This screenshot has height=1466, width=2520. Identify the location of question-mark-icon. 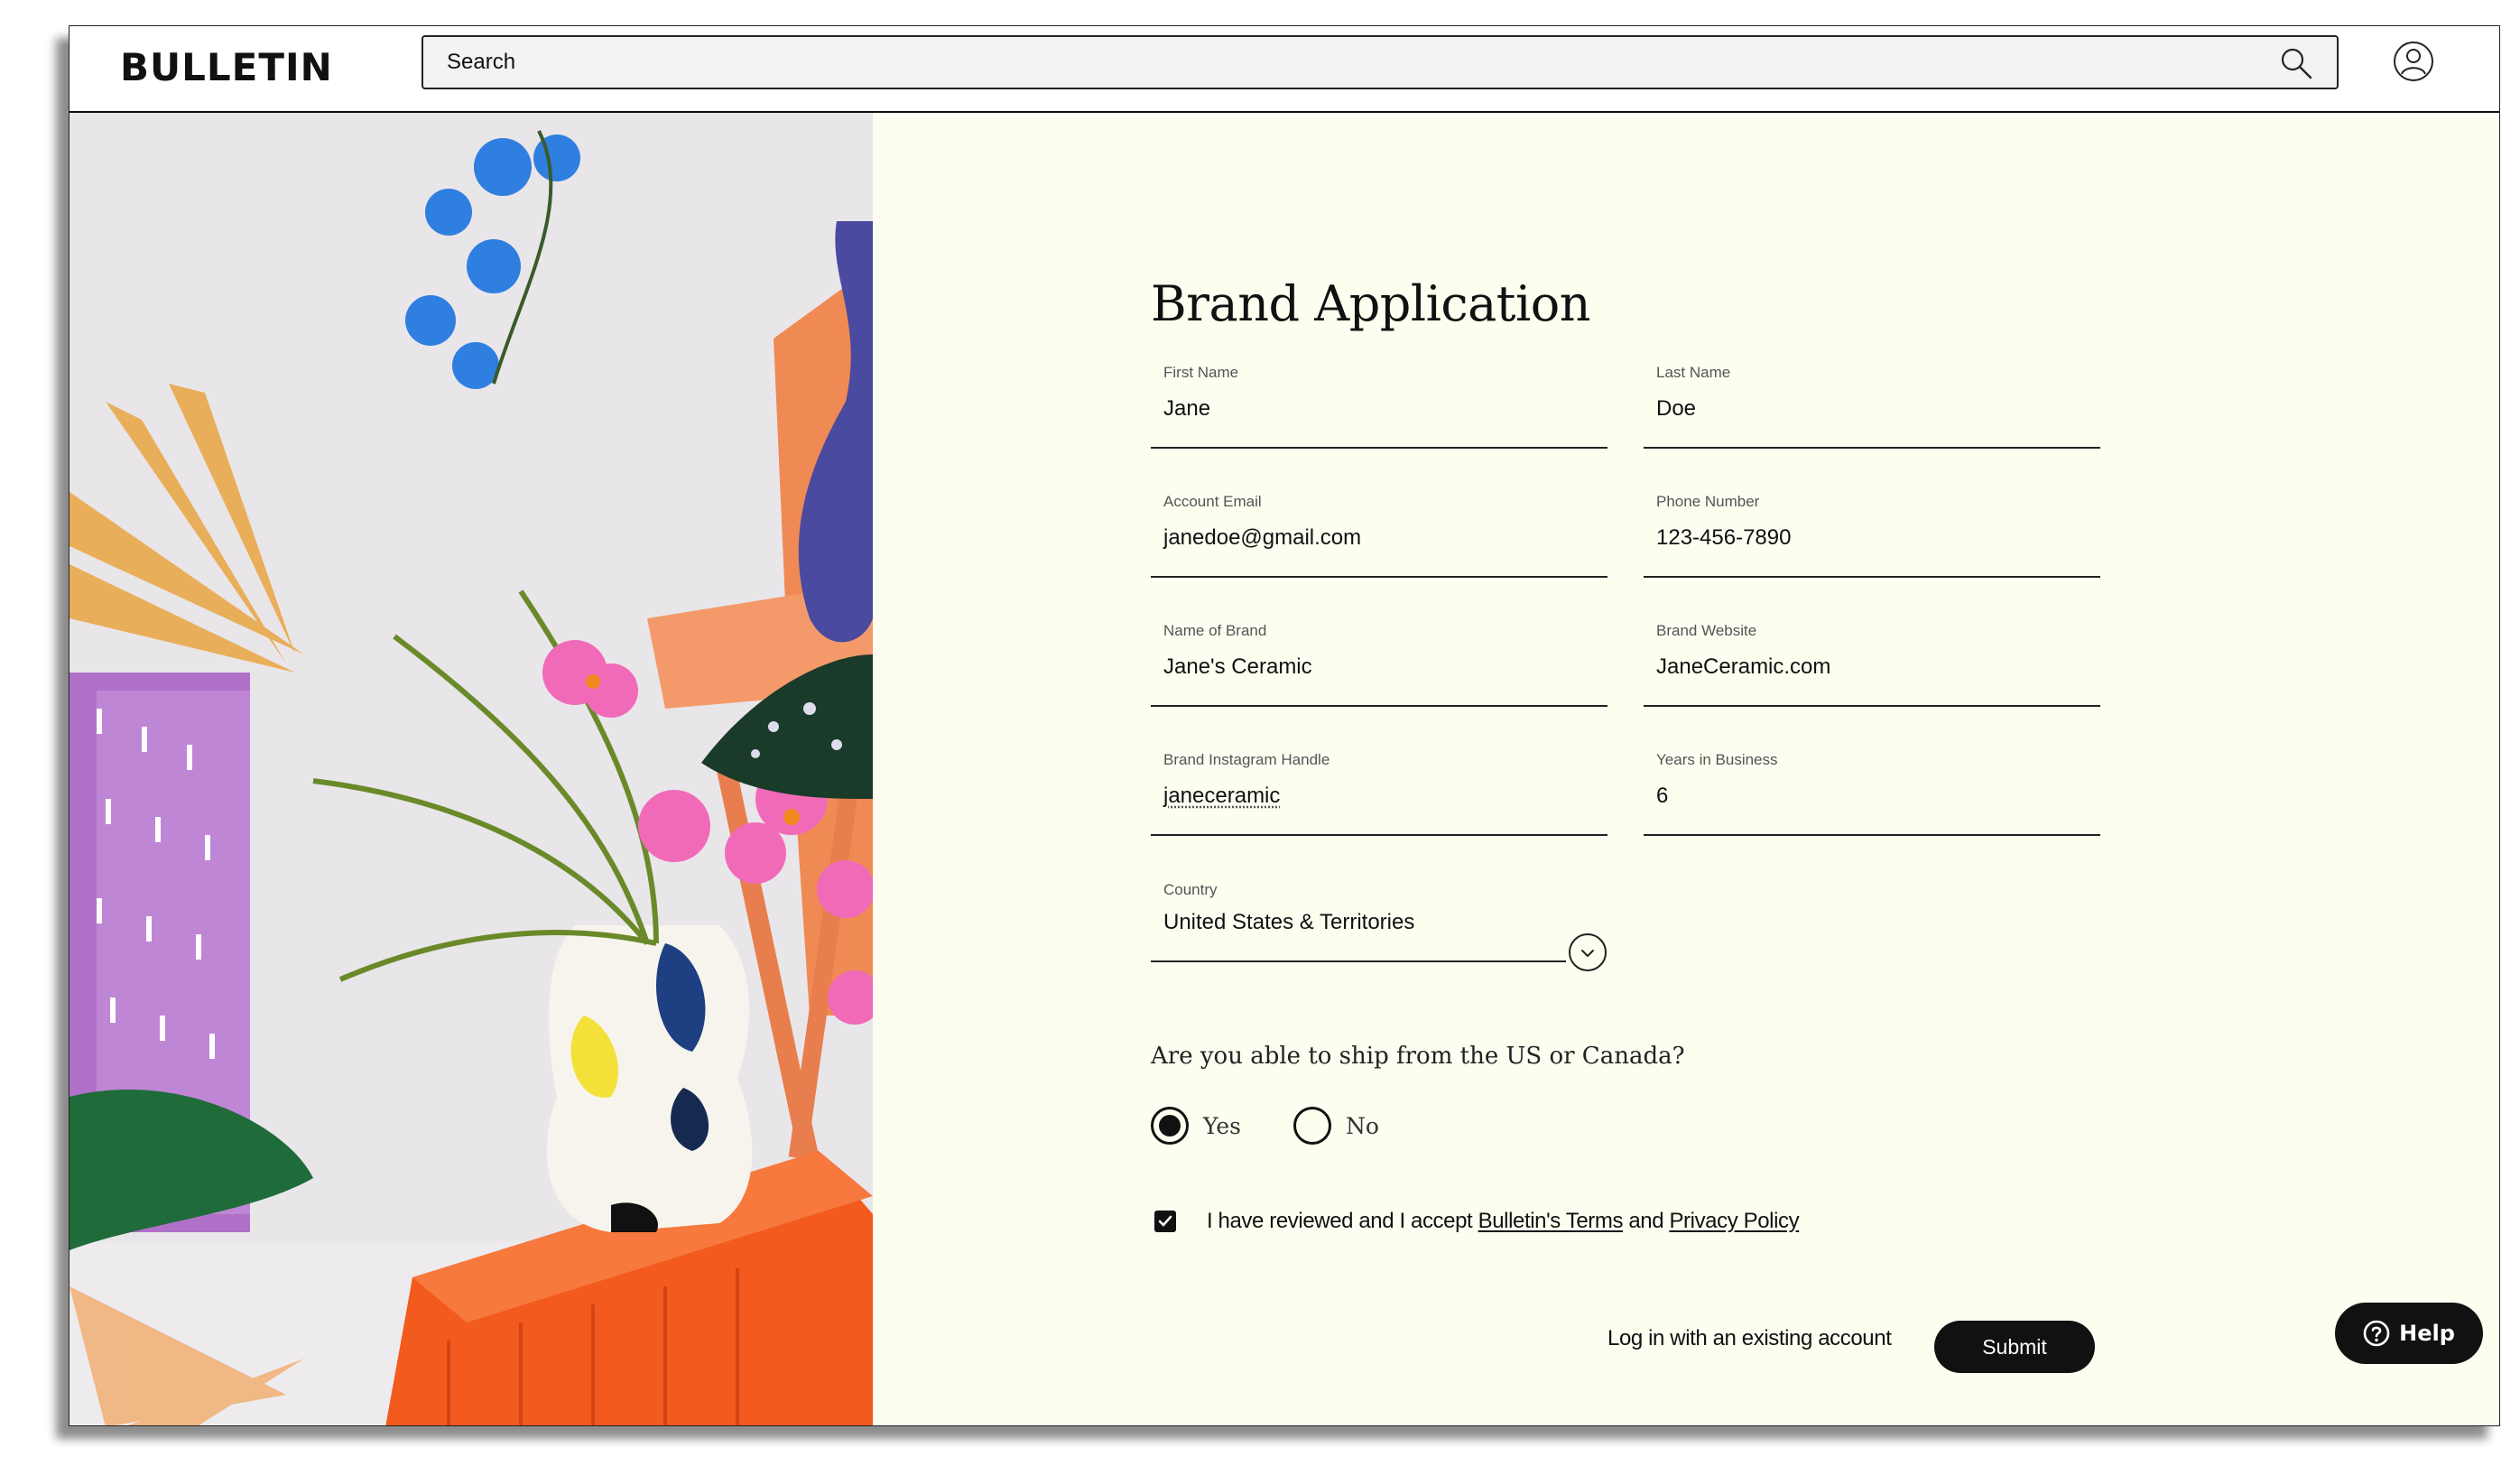
(2376, 1333).